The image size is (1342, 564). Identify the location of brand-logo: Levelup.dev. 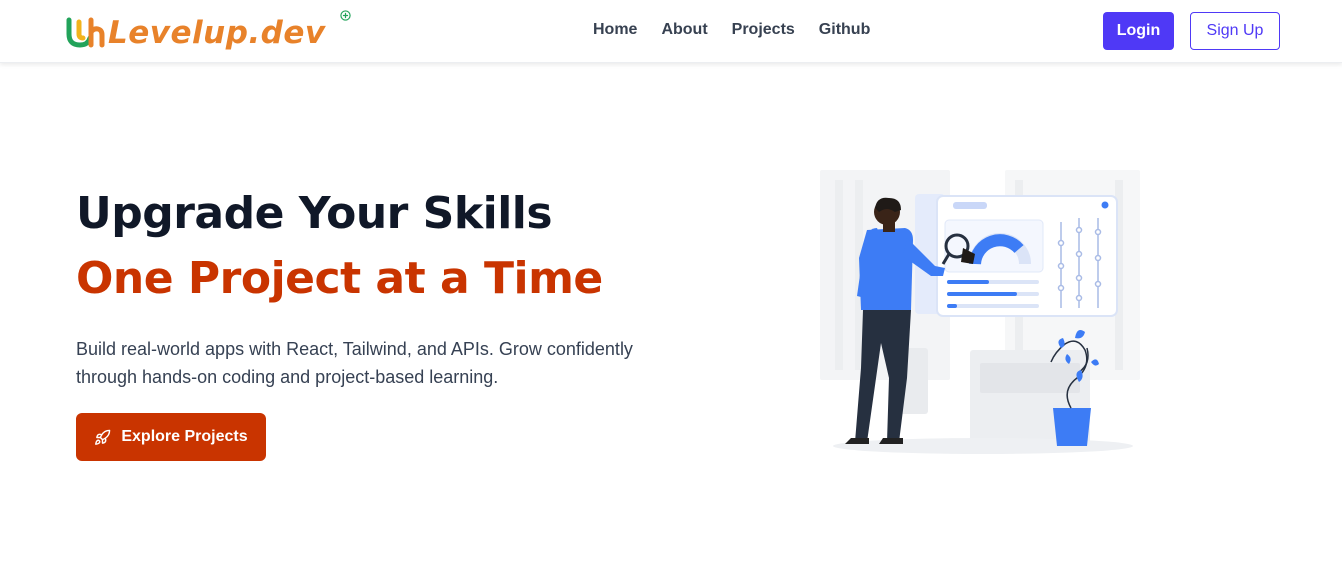
(208, 31).